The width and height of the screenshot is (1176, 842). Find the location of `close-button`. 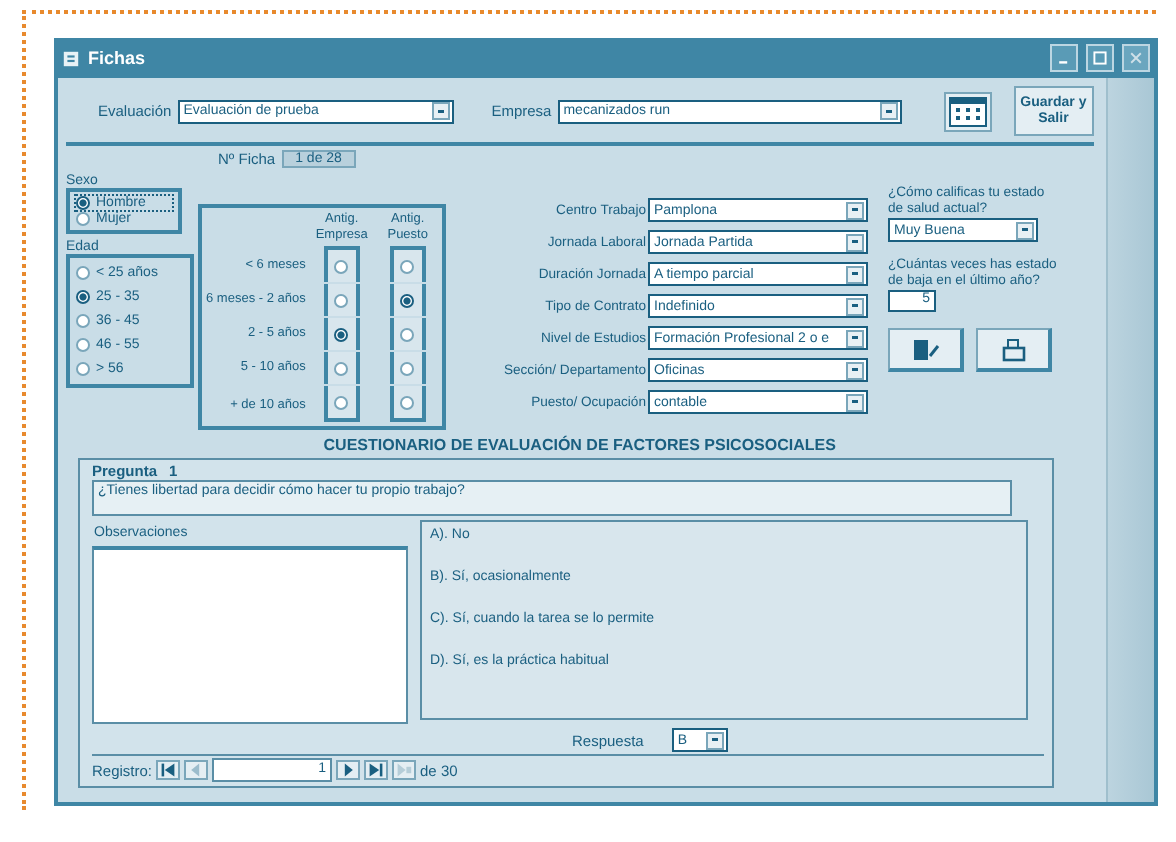

close-button is located at coordinates (1136, 58).